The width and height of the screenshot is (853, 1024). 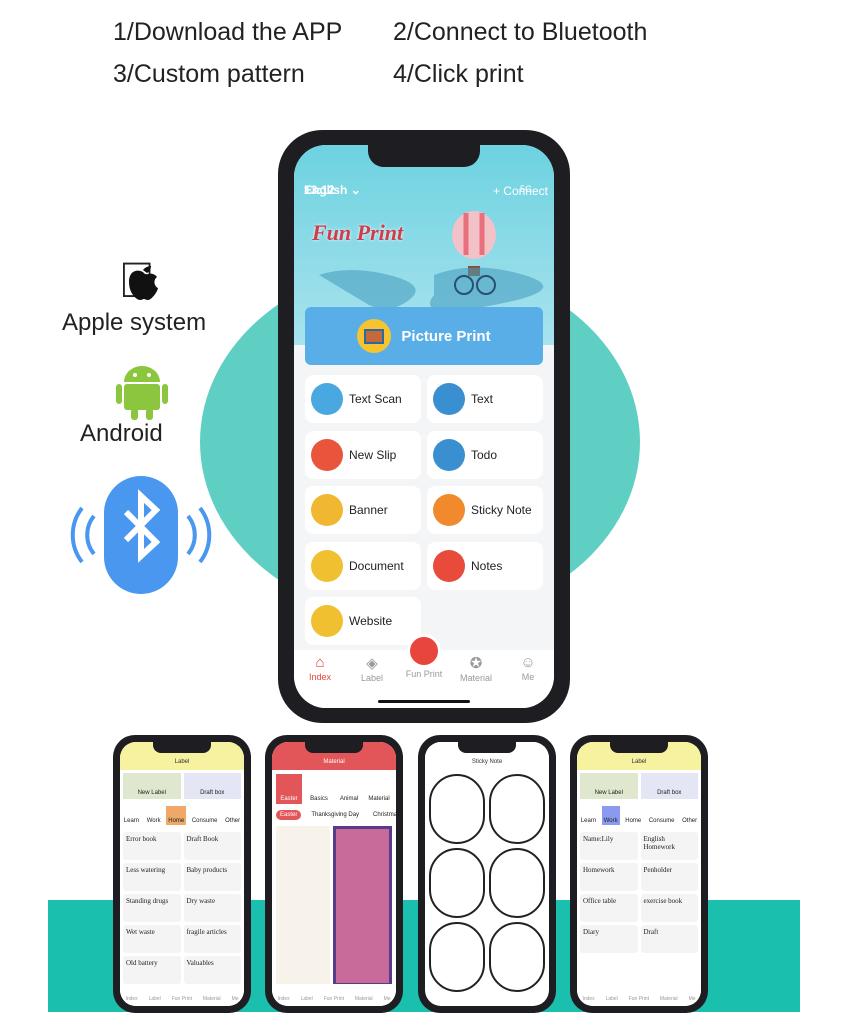 I want to click on label-template: Standing drugs, so click(x=152, y=908).